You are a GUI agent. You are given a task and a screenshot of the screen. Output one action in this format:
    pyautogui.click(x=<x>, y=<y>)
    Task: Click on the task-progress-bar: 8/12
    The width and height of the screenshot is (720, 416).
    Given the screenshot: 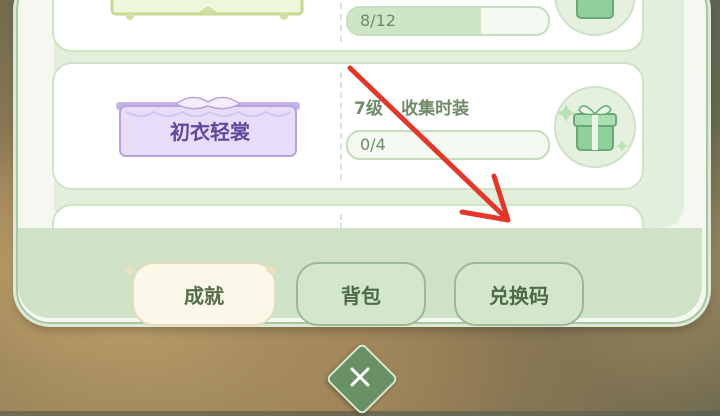 What is the action you would take?
    pyautogui.click(x=448, y=21)
    